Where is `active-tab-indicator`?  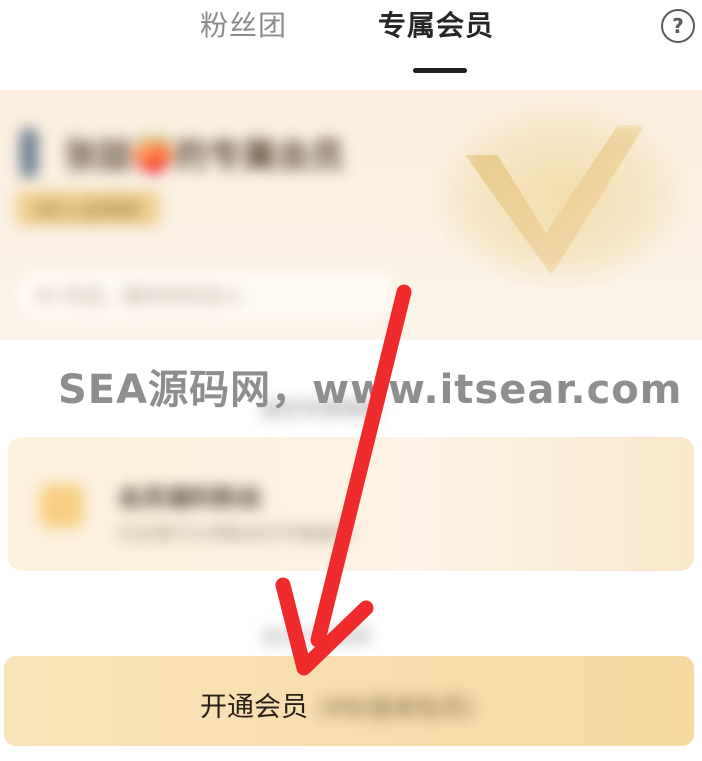
active-tab-indicator is located at coordinates (440, 70).